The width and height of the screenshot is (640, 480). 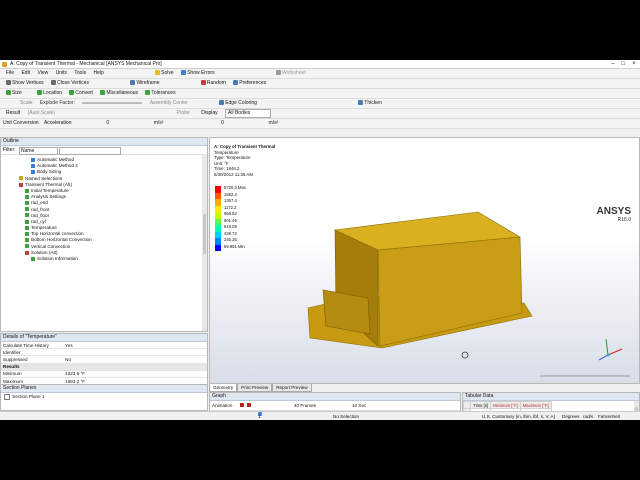 I want to click on details-key: Suppressed, so click(x=32, y=359).